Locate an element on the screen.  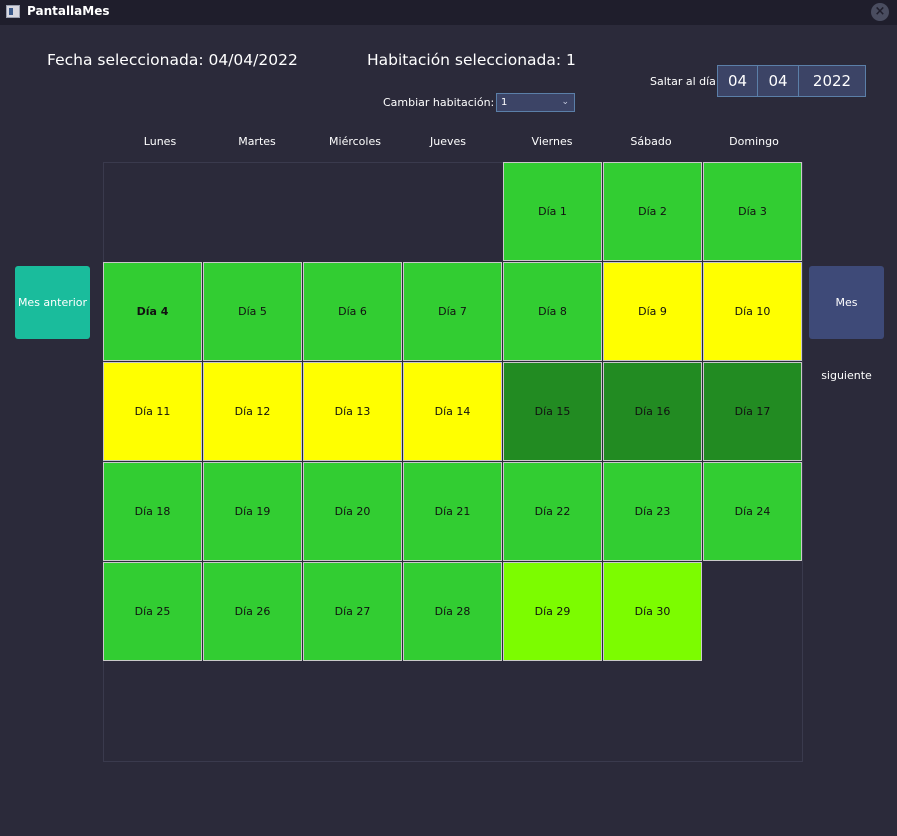
change-room-label: Cambiar habitación: is located at coordinates (439, 102).